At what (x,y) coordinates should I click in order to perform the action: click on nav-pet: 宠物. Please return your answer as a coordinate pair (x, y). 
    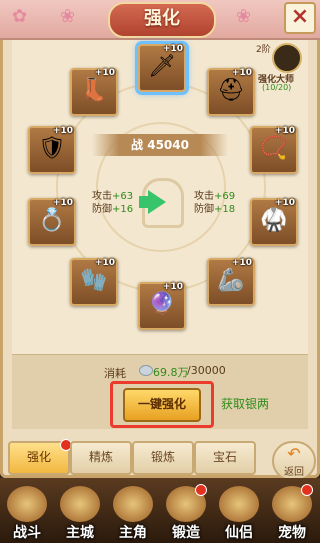
    Looking at the image, I should click on (292, 512).